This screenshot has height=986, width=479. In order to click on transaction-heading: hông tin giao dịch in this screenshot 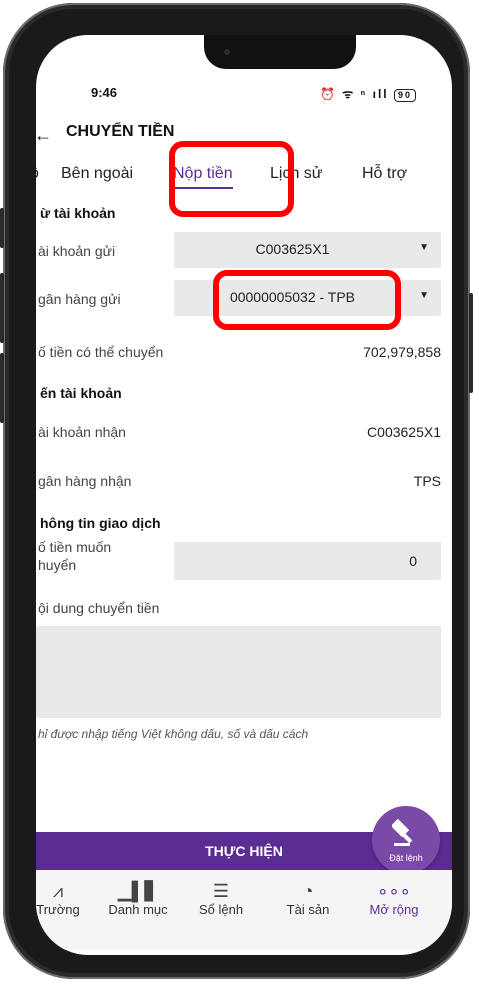, I will do `click(100, 523)`.